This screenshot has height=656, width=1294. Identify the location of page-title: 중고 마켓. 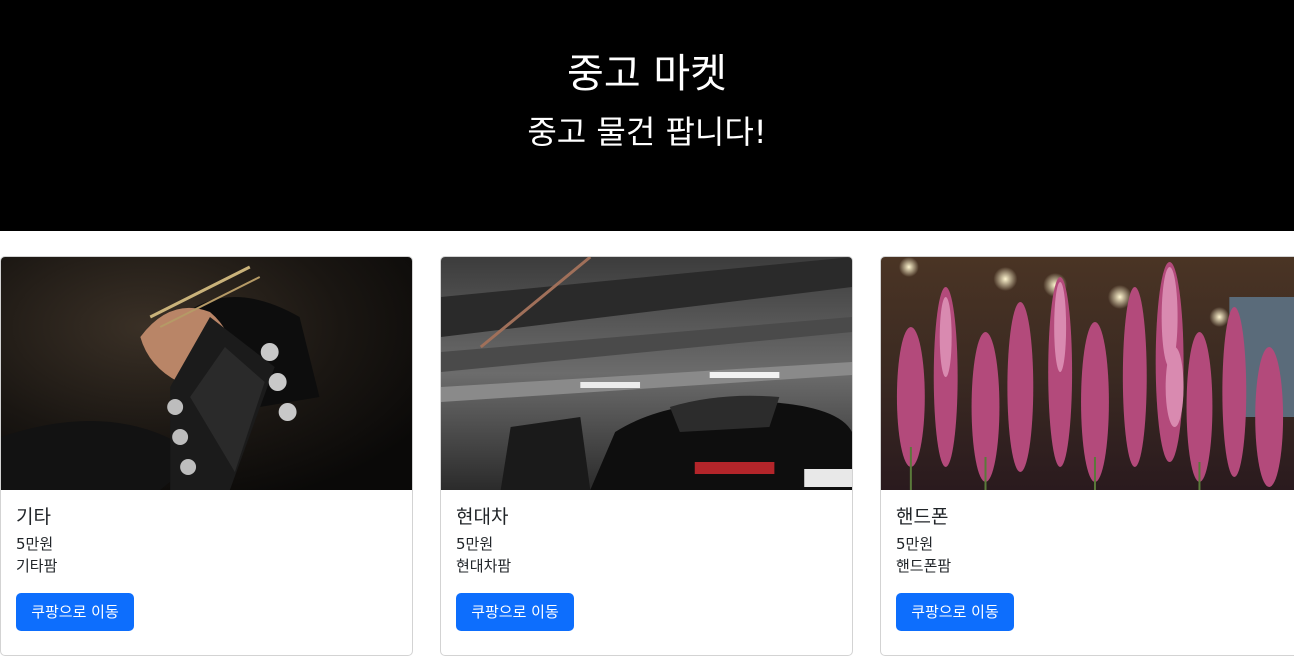
(647, 74).